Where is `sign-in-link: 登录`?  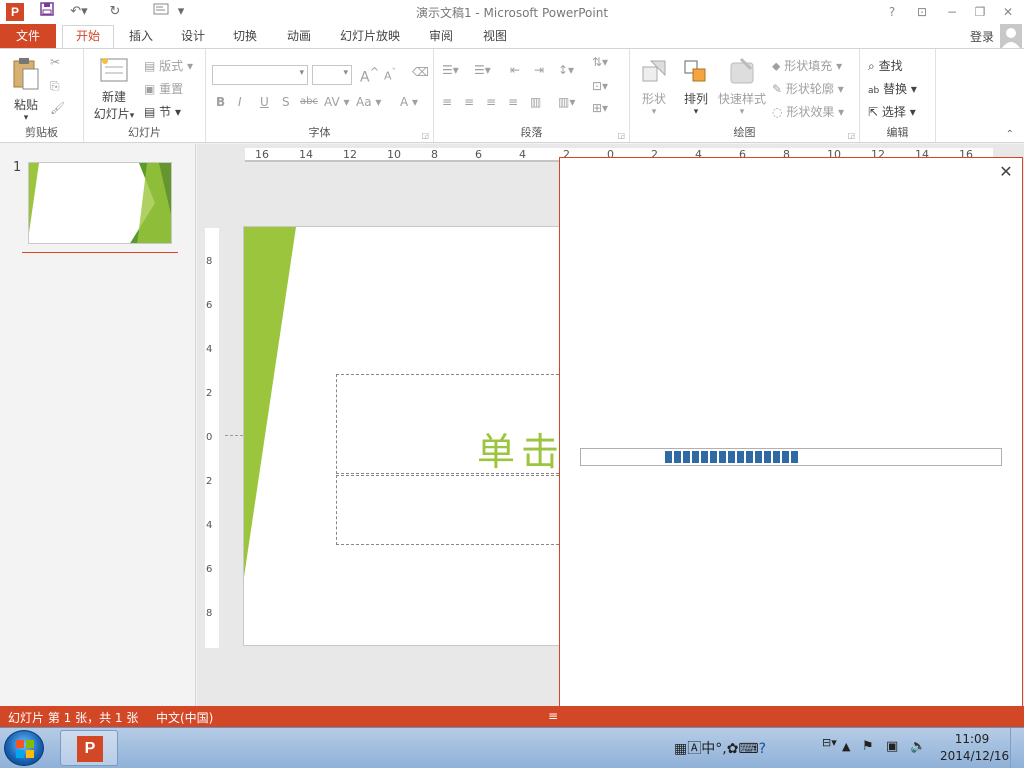 sign-in-link: 登录 is located at coordinates (982, 36).